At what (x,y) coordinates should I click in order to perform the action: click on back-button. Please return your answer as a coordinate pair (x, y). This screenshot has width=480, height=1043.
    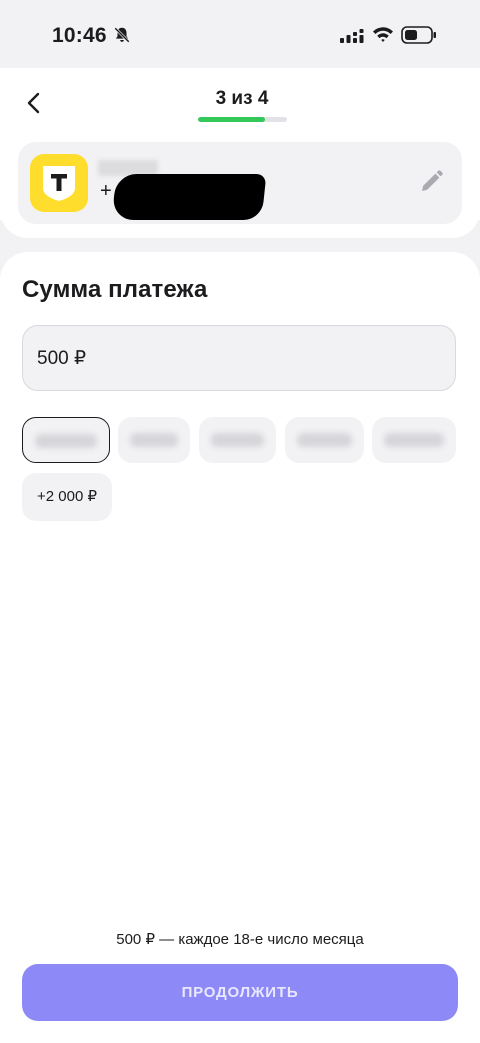
    Looking at the image, I should click on (35, 103).